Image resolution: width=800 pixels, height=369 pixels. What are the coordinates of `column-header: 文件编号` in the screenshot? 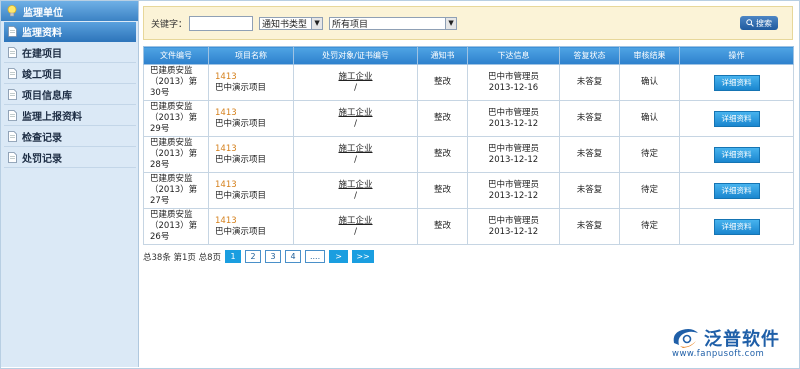 It's located at (176, 55).